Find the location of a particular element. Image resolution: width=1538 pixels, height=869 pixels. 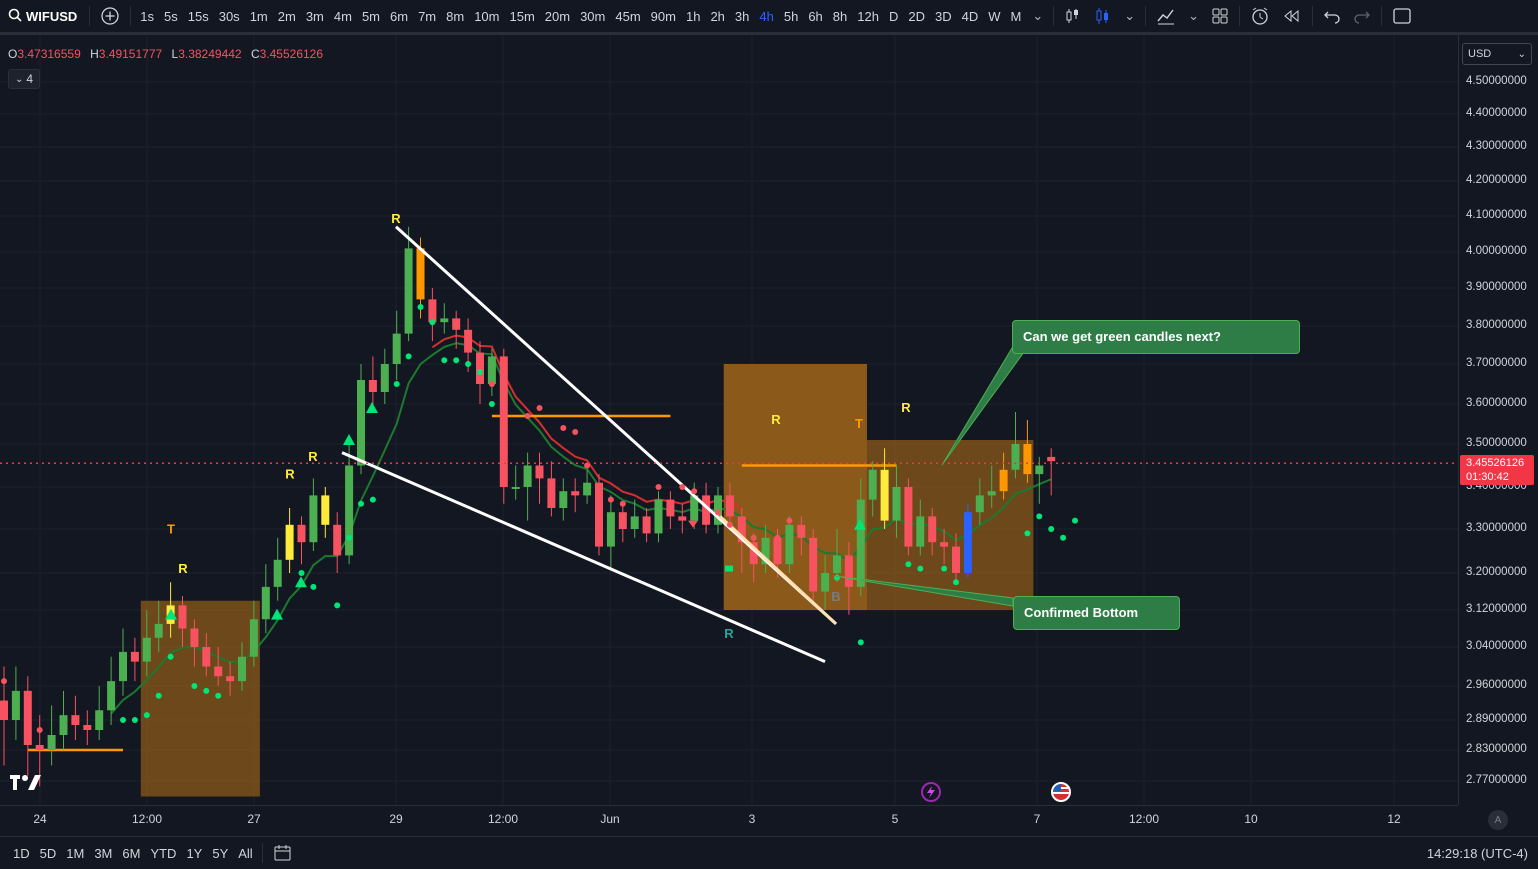

currency-select: USD ⌄ is located at coordinates (1497, 54).